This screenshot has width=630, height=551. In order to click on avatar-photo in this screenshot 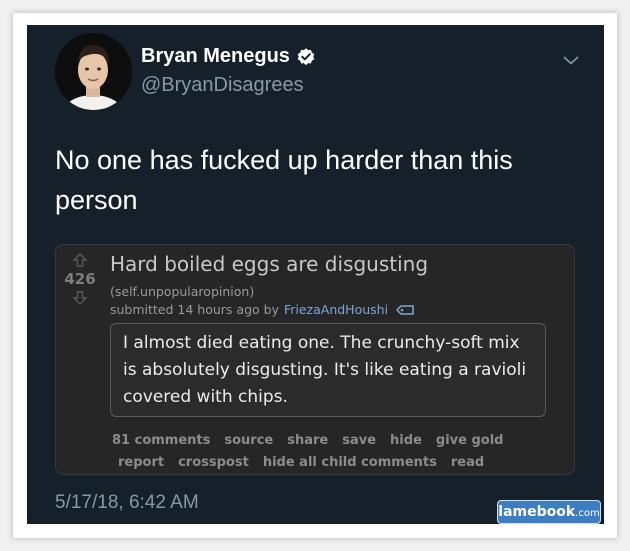, I will do `click(93, 71)`.